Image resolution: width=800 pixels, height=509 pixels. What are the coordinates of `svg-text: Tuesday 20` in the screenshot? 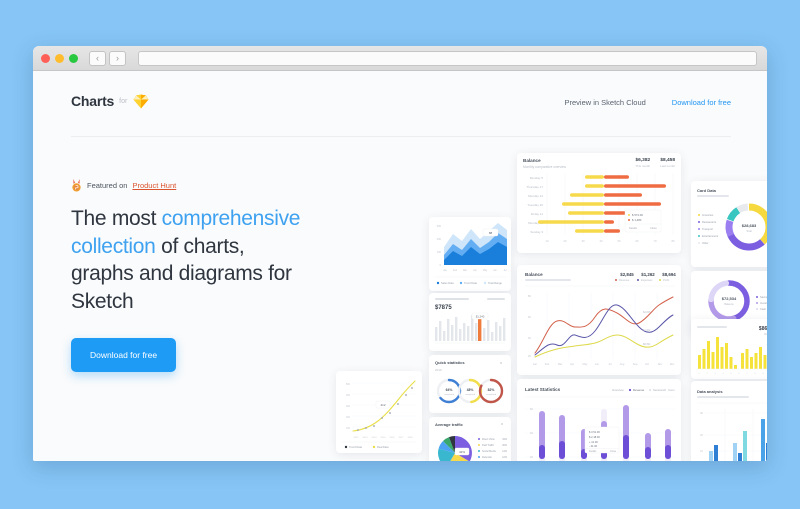 It's located at (535, 205).